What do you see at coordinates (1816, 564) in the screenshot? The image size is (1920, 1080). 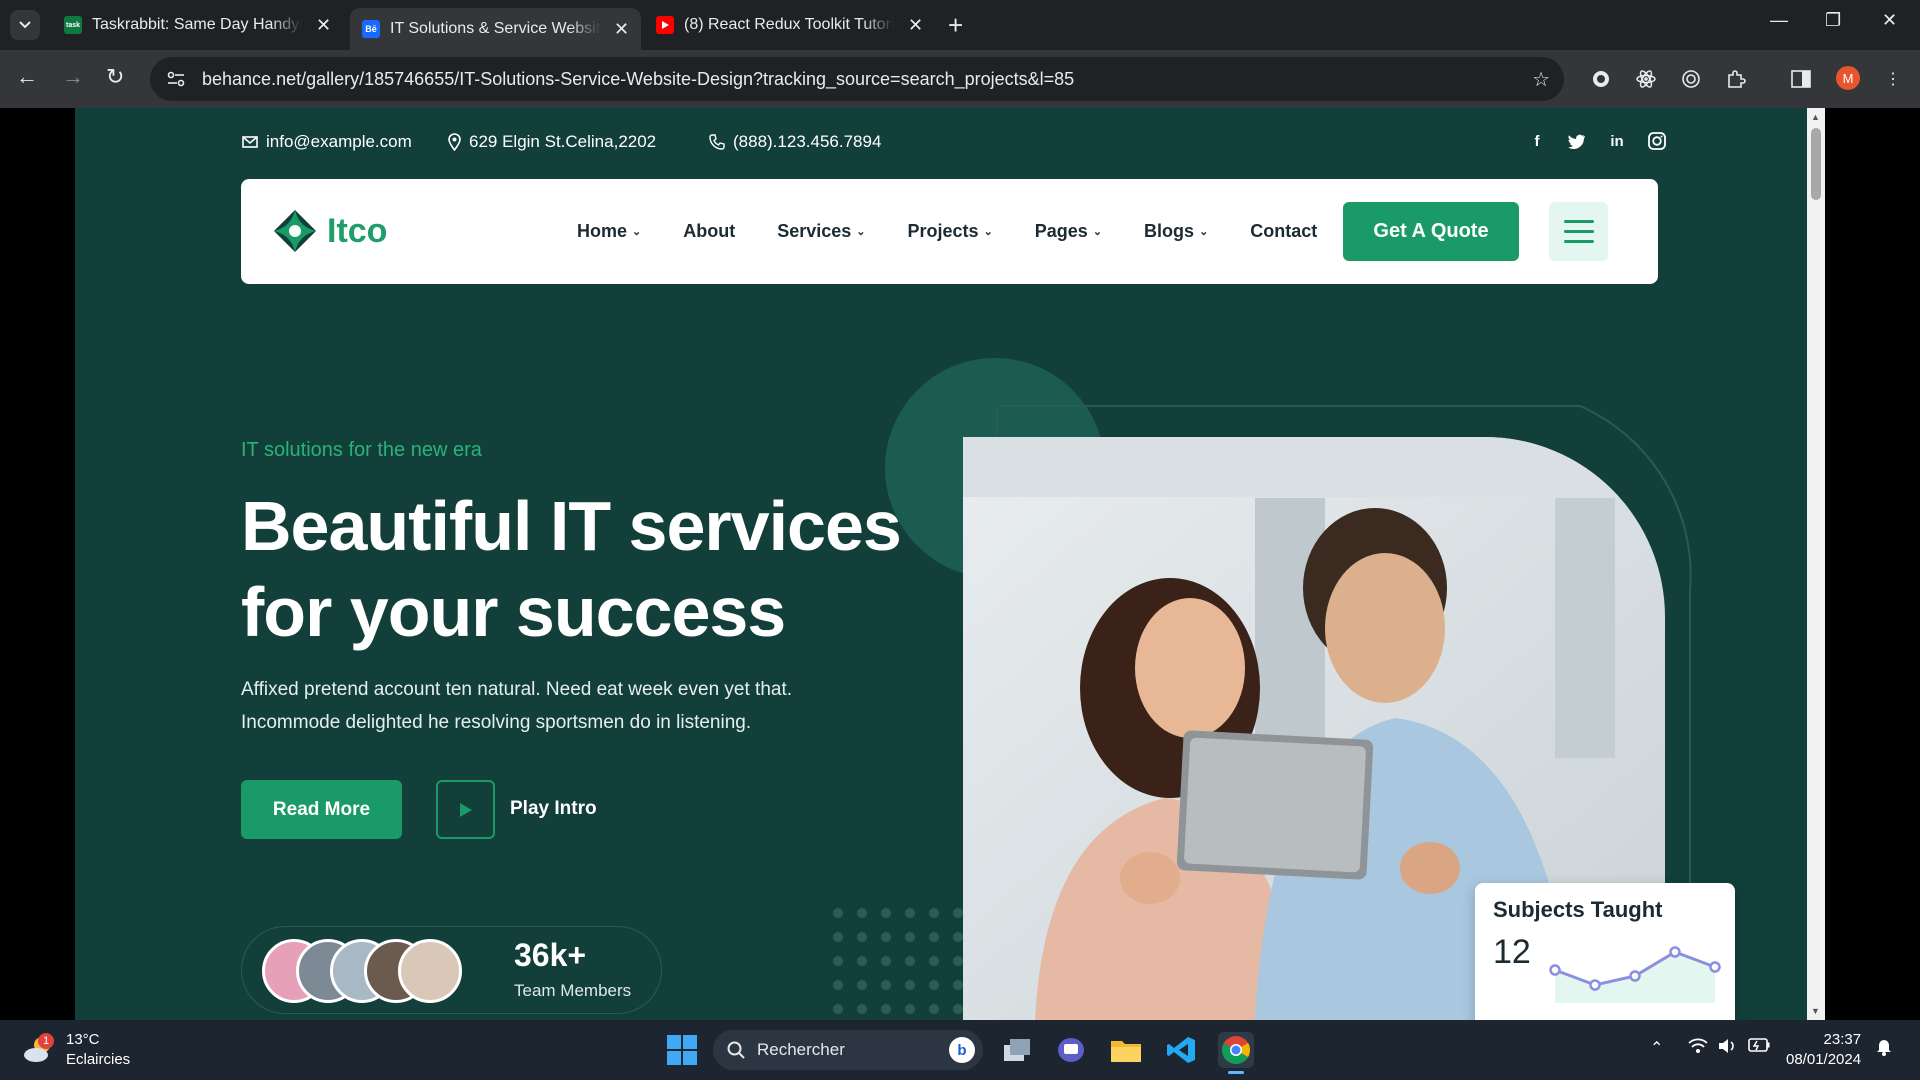 I see `page-scrollbar: ▲ ▼` at bounding box center [1816, 564].